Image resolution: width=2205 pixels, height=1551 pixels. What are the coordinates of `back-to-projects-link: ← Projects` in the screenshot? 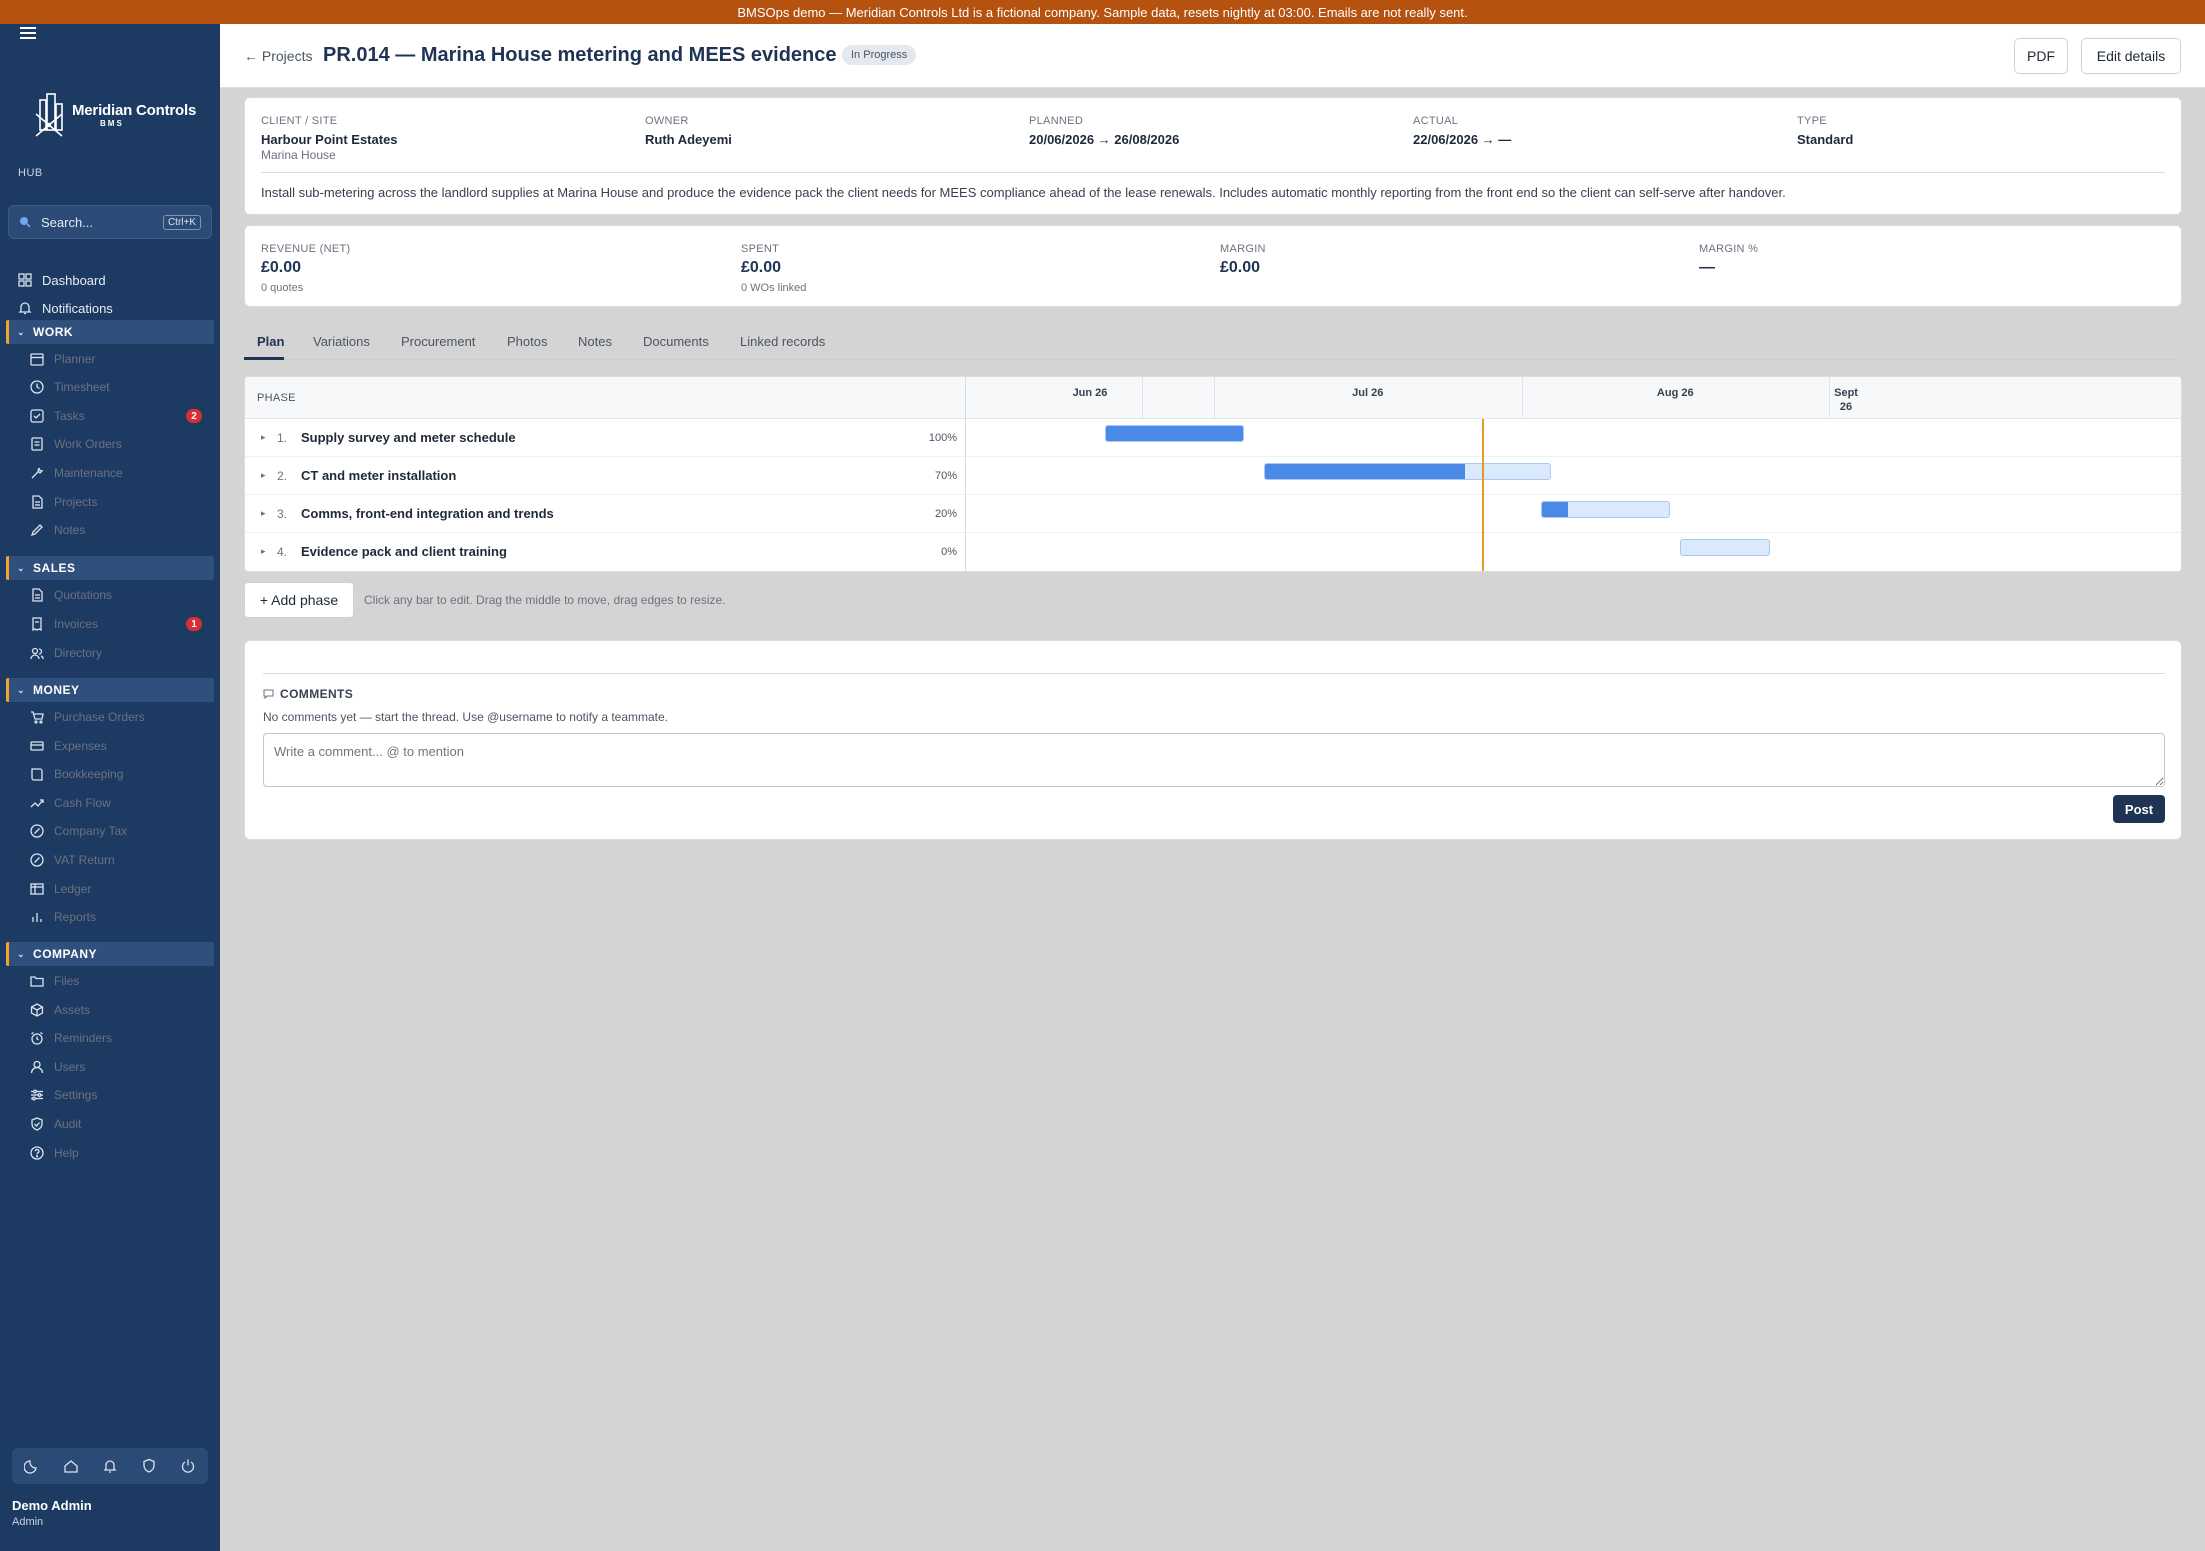 It's located at (278, 56).